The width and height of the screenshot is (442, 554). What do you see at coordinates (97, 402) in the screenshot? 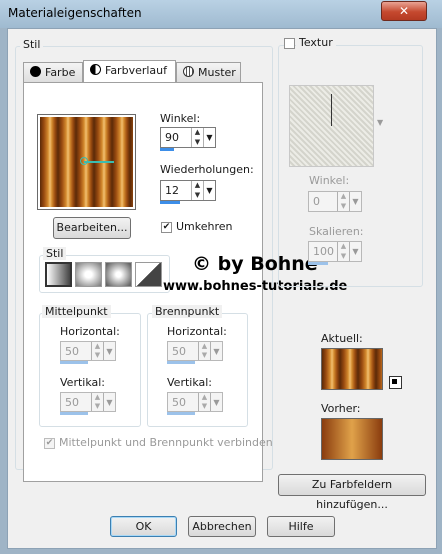
I see `mittelpunkt-vertikal-stepper: ▲ ▼` at bounding box center [97, 402].